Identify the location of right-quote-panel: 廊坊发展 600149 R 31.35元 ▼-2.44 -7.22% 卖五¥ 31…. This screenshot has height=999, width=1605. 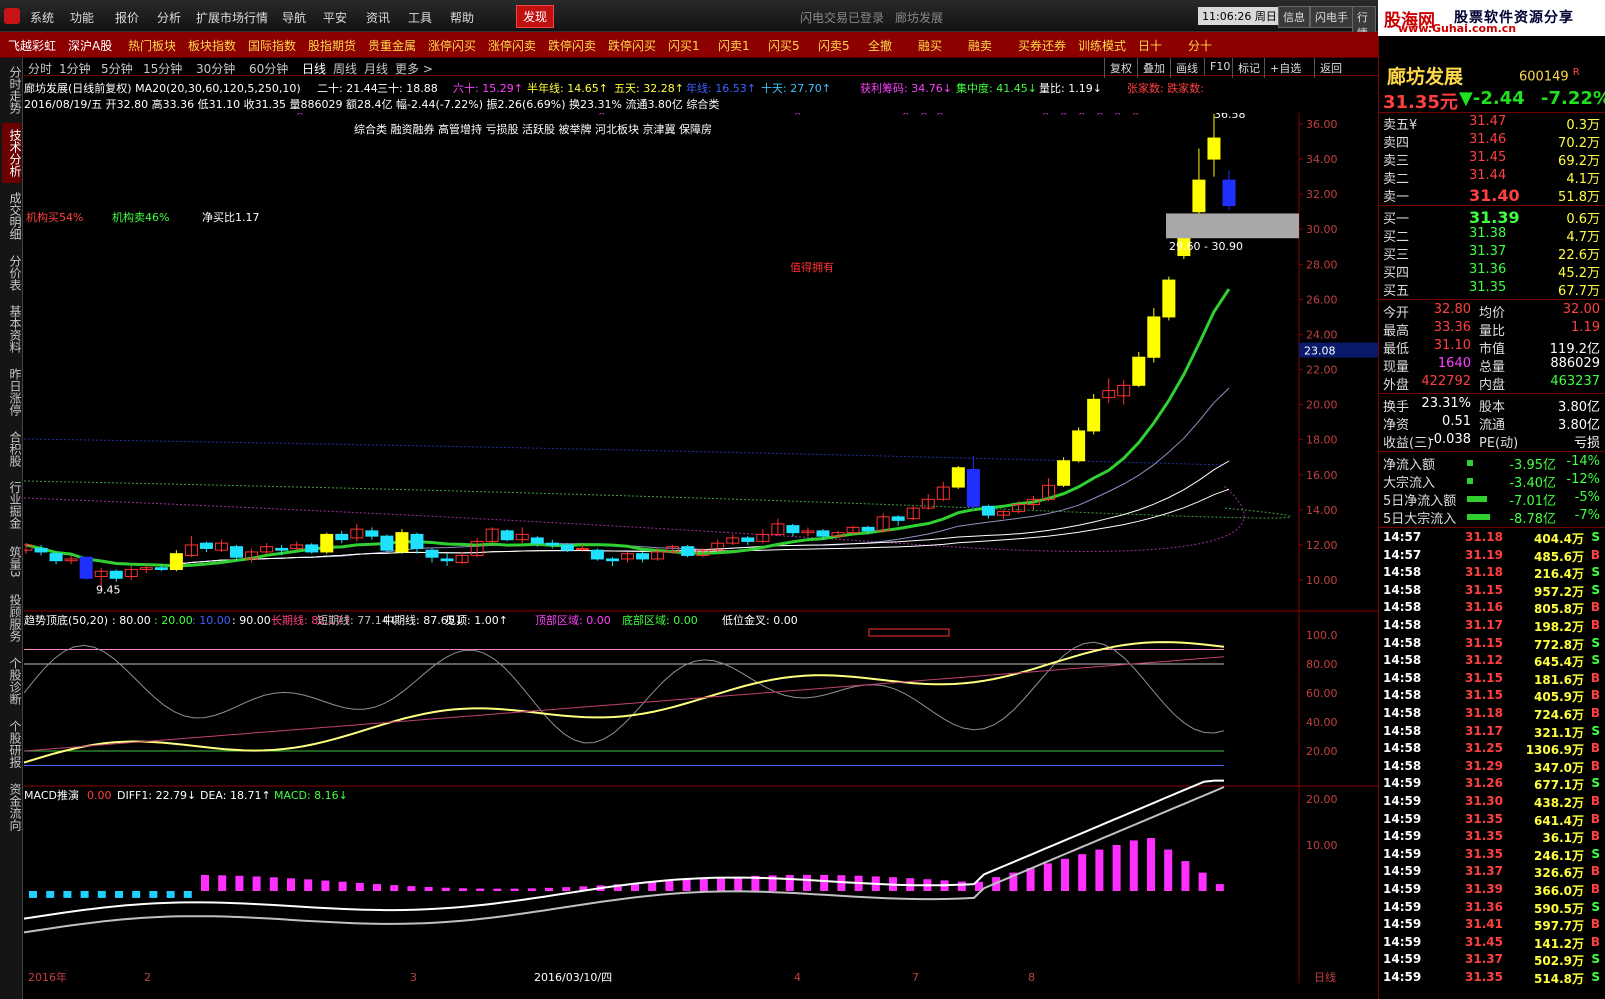
(1491, 517).